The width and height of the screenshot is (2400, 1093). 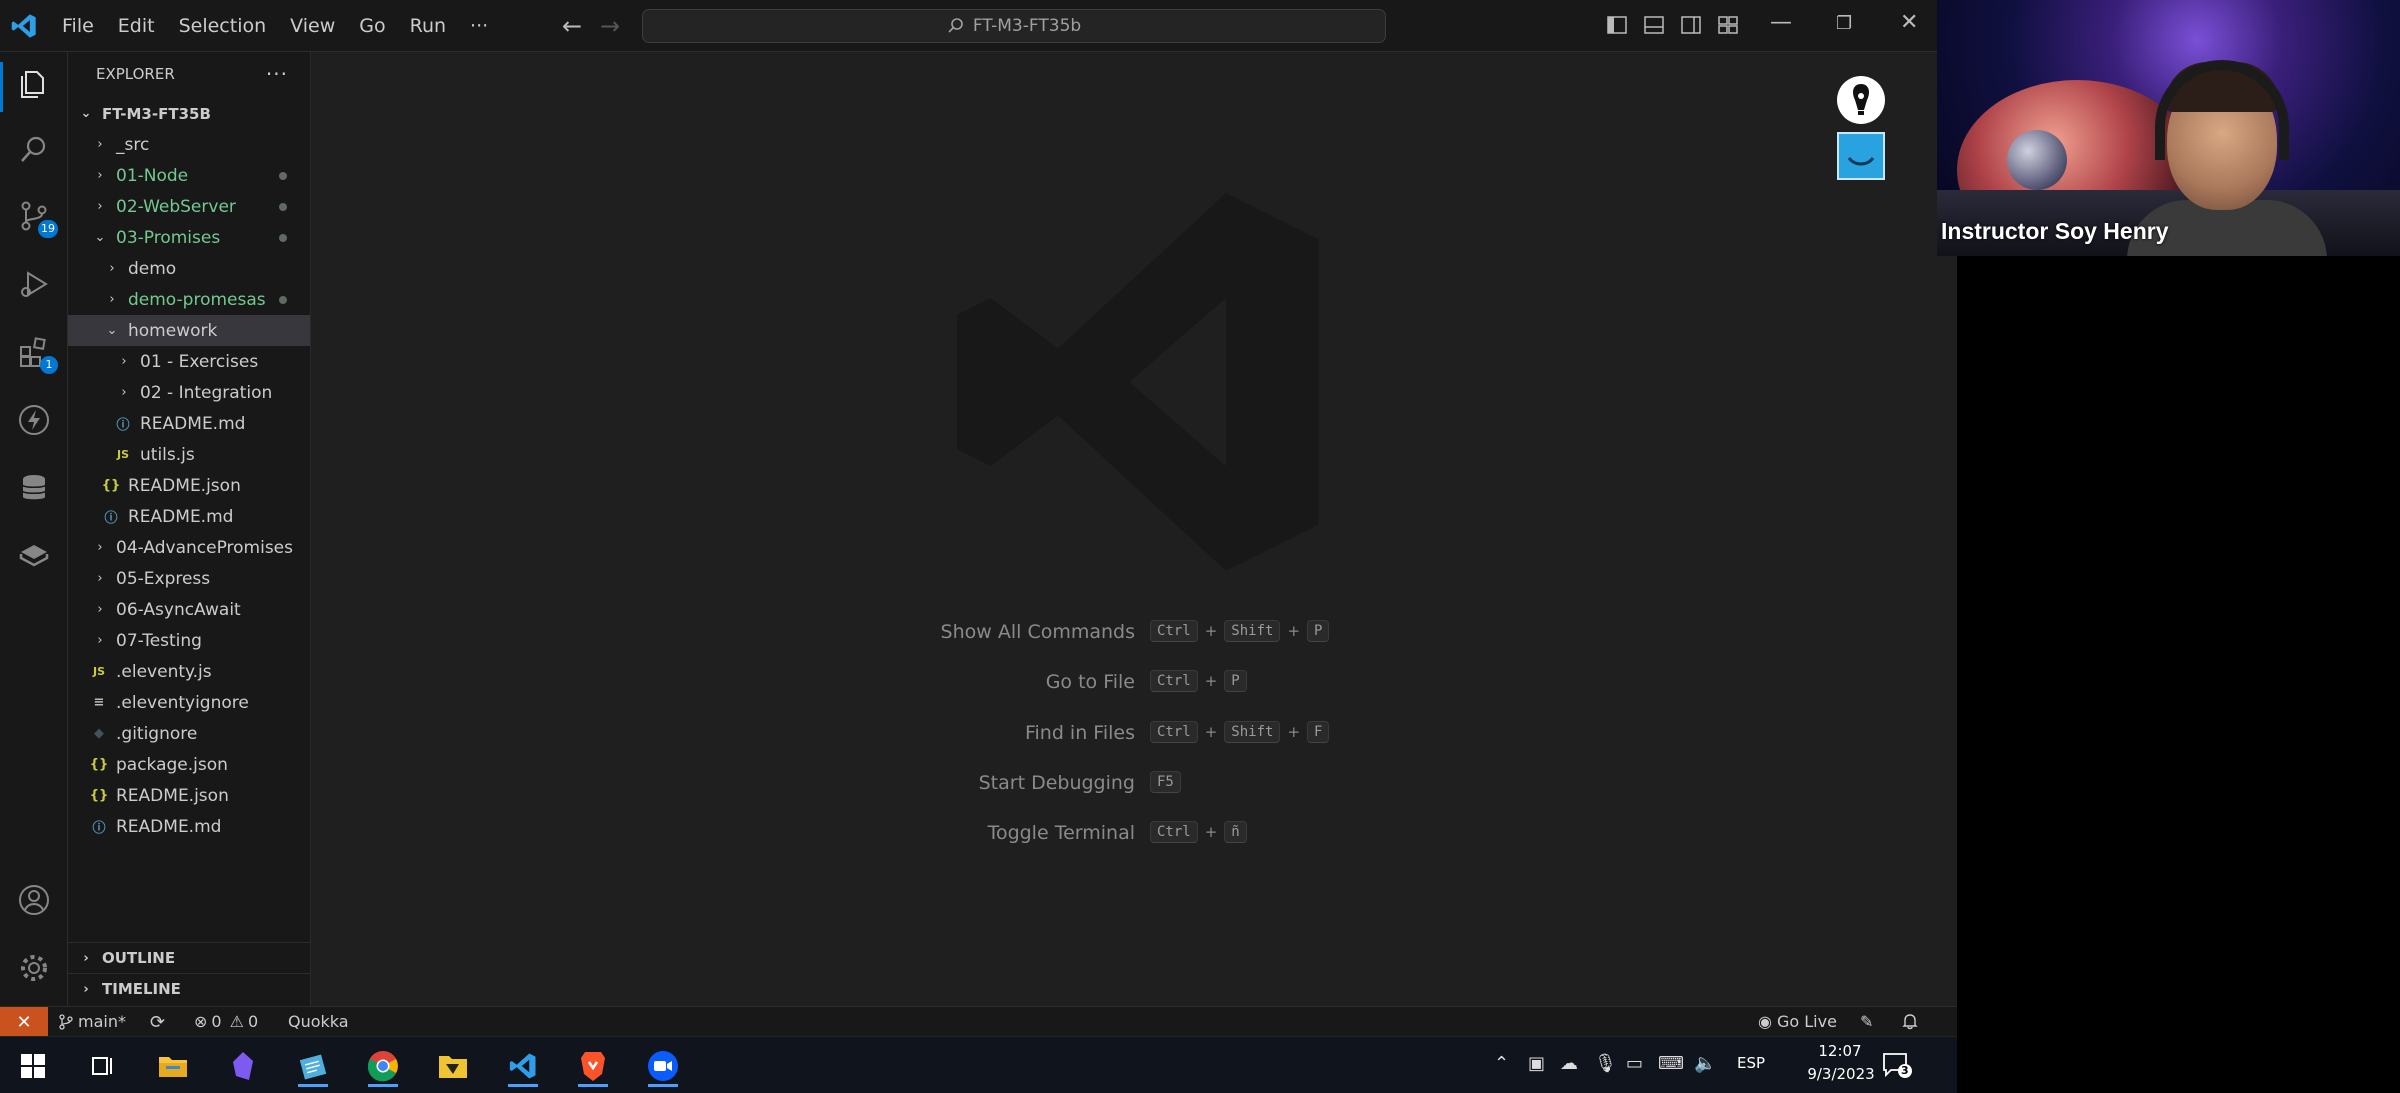 I want to click on menu-more: ···, so click(x=479, y=26).